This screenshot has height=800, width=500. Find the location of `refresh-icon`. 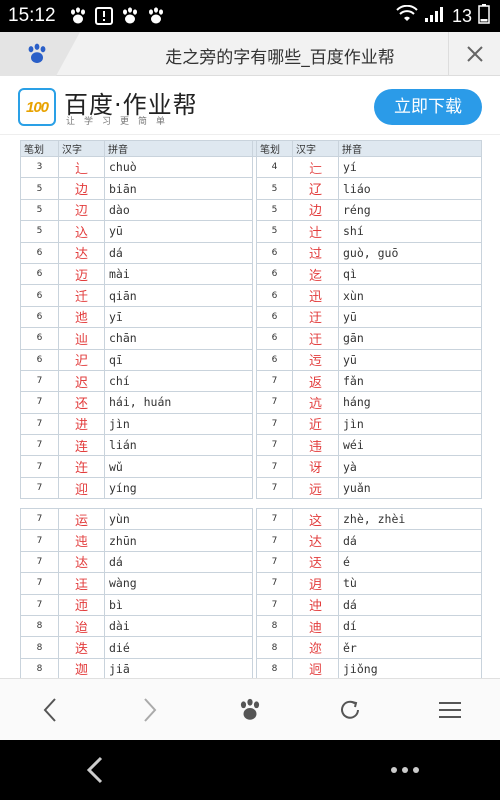

refresh-icon is located at coordinates (350, 709).